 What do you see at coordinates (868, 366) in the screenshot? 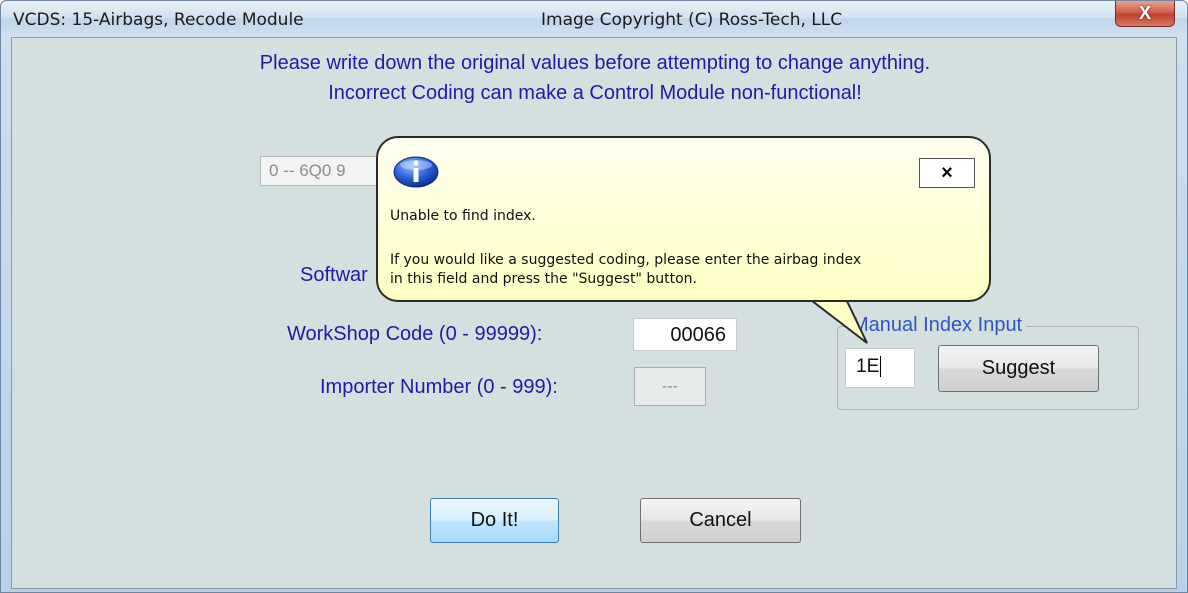
I see `manual-index-value: 1E` at bounding box center [868, 366].